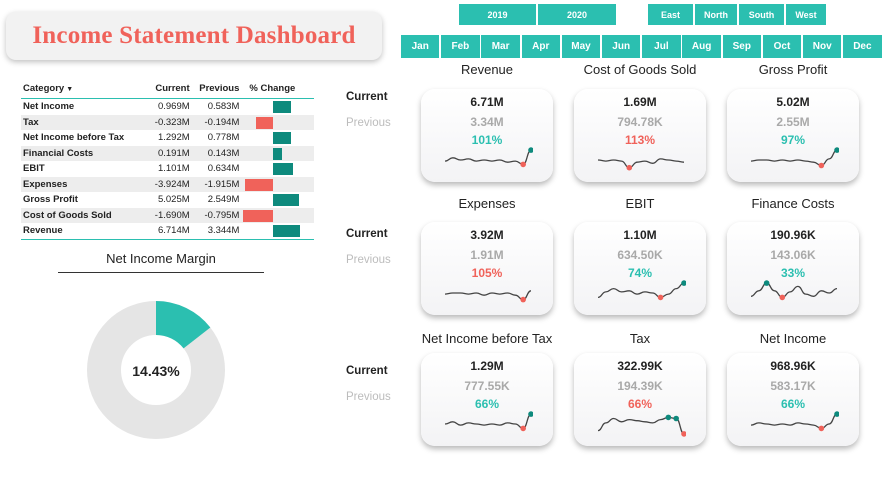 The height and width of the screenshot is (486, 895). What do you see at coordinates (822, 46) in the screenshot?
I see `month-nov-button: Nov` at bounding box center [822, 46].